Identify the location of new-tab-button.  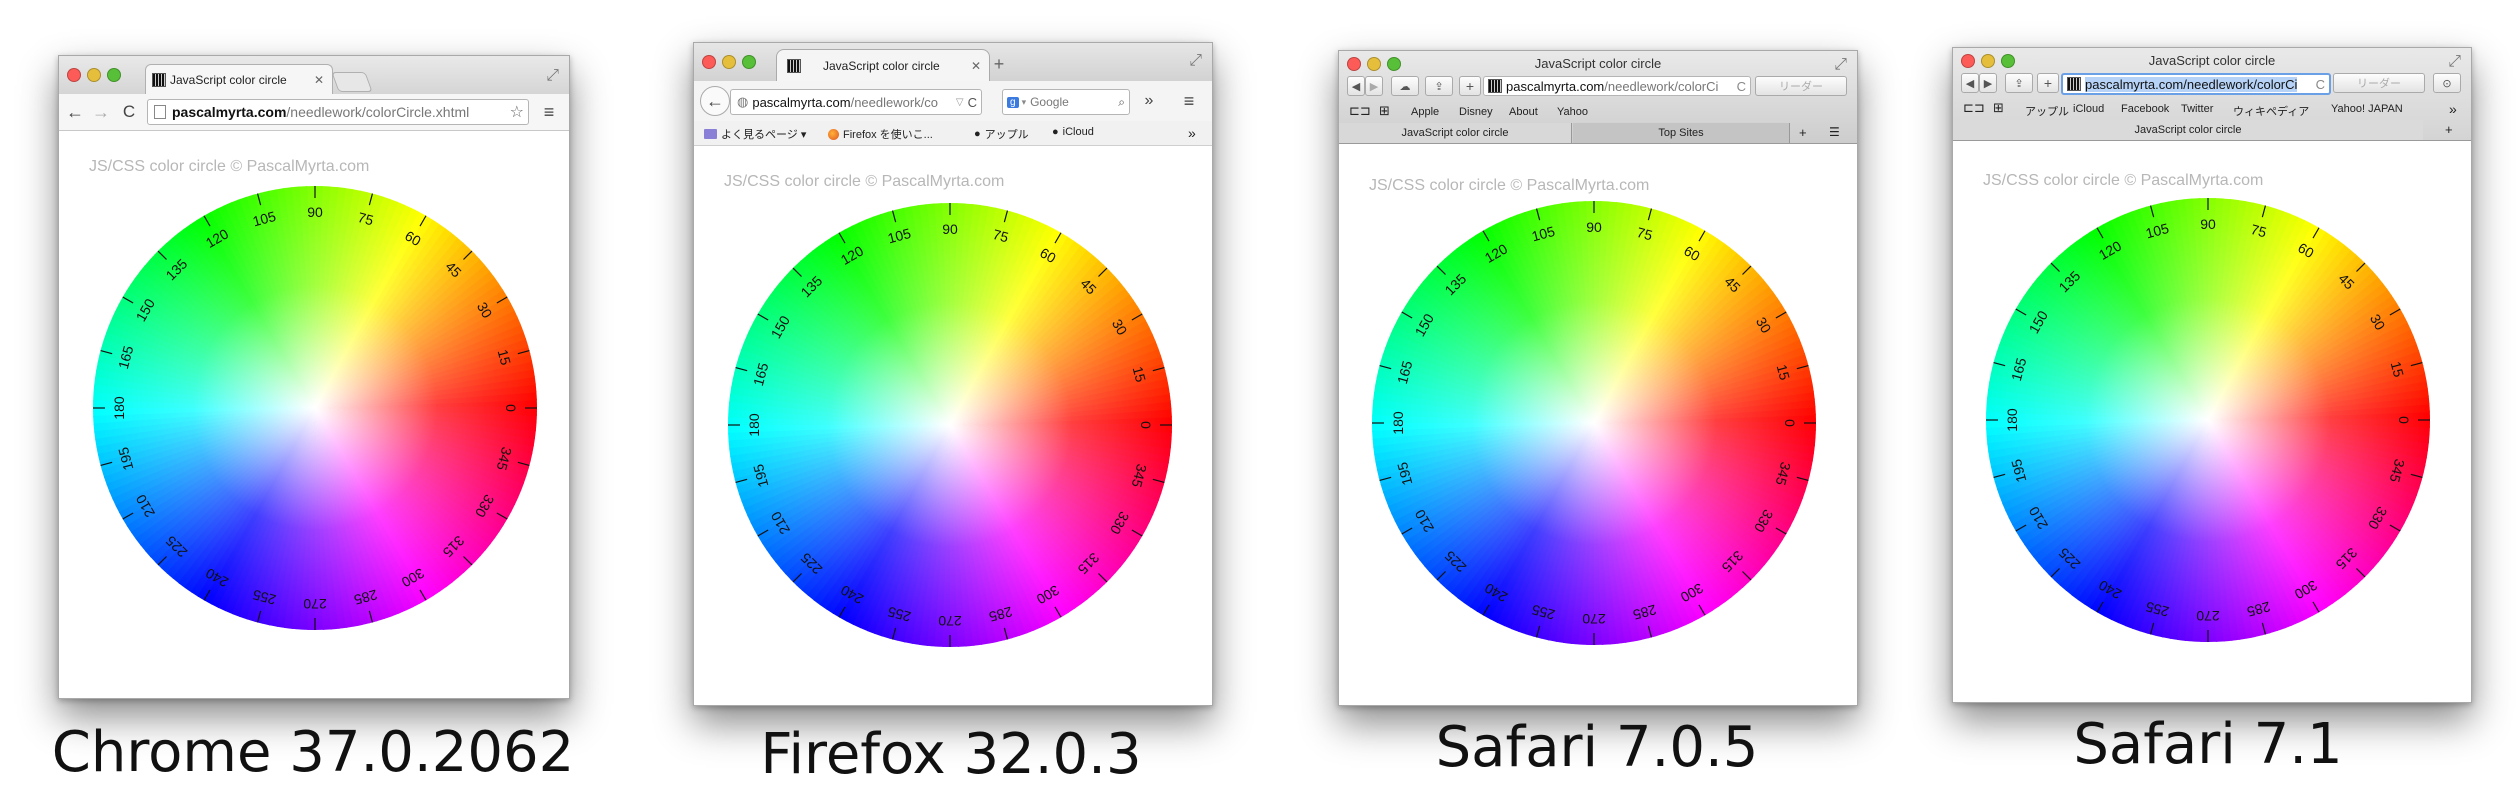
(352, 82).